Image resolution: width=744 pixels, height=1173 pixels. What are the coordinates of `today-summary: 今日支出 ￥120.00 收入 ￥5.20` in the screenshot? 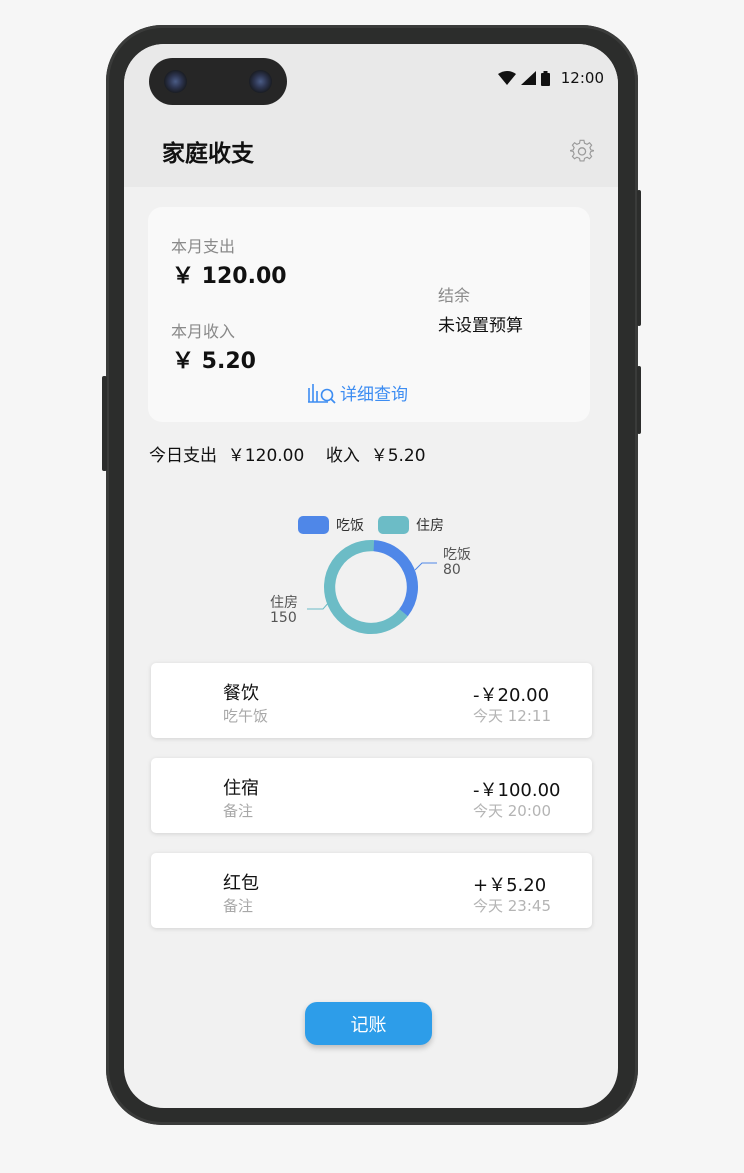 It's located at (287, 456).